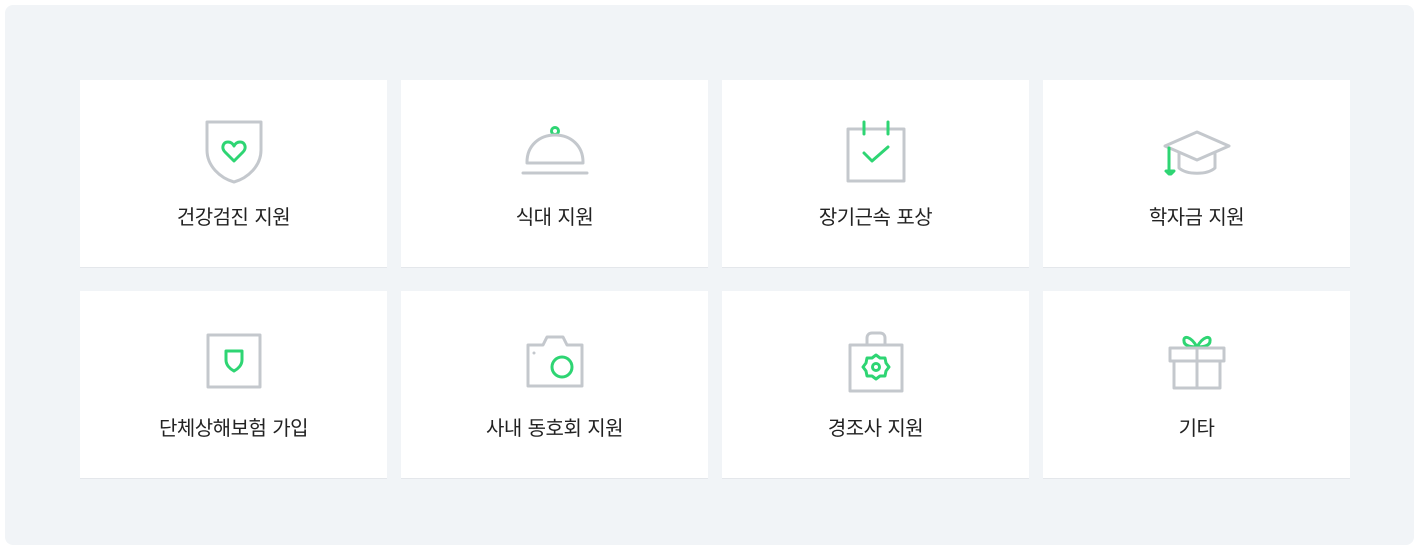 This screenshot has width=1424, height=545. I want to click on benefit-card-club: 사내 동호회 지원, so click(554, 384).